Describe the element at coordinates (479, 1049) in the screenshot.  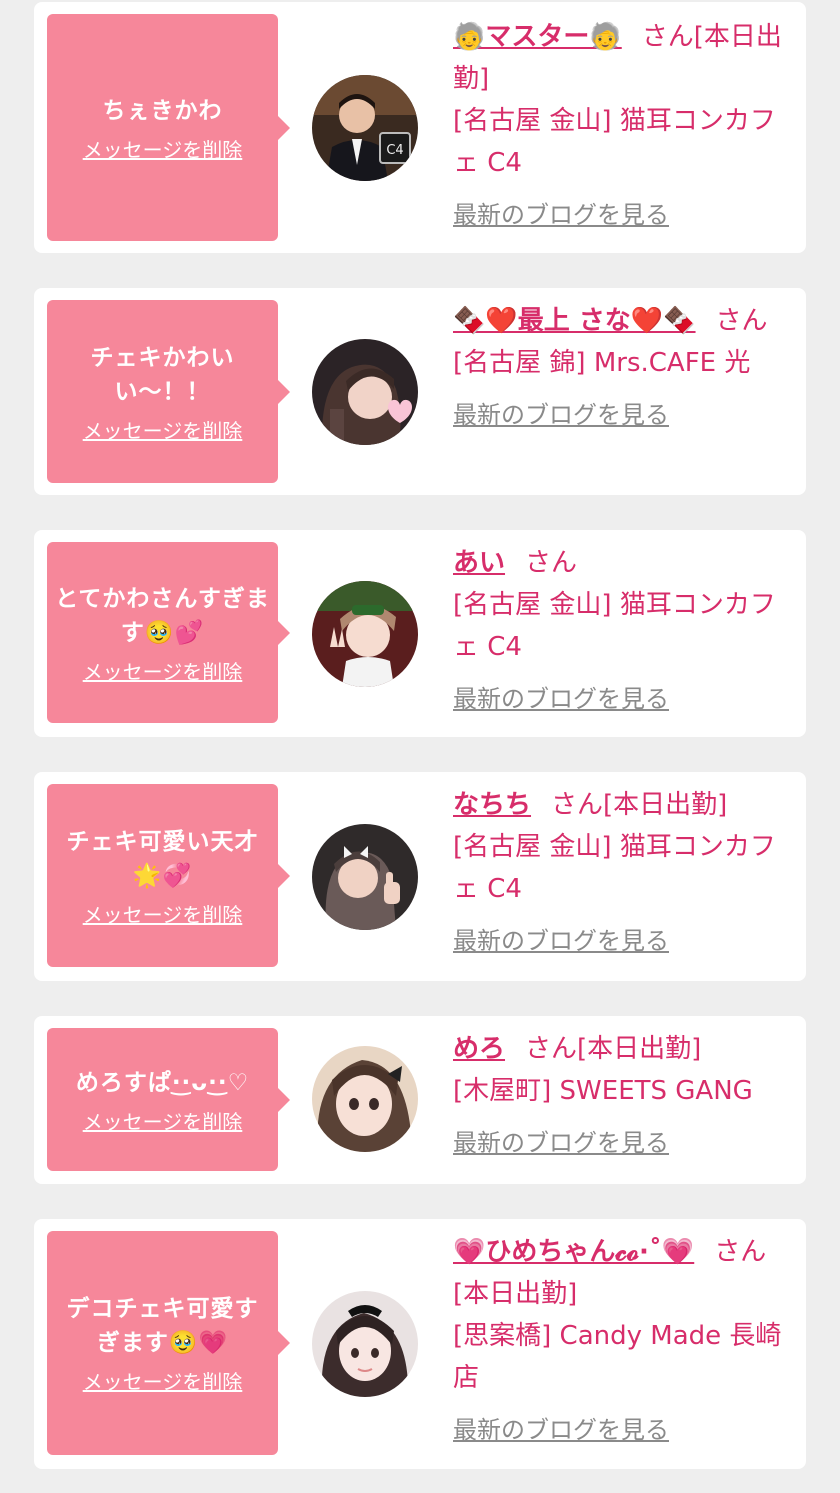
I see `cast-name-link: めろ` at that location.